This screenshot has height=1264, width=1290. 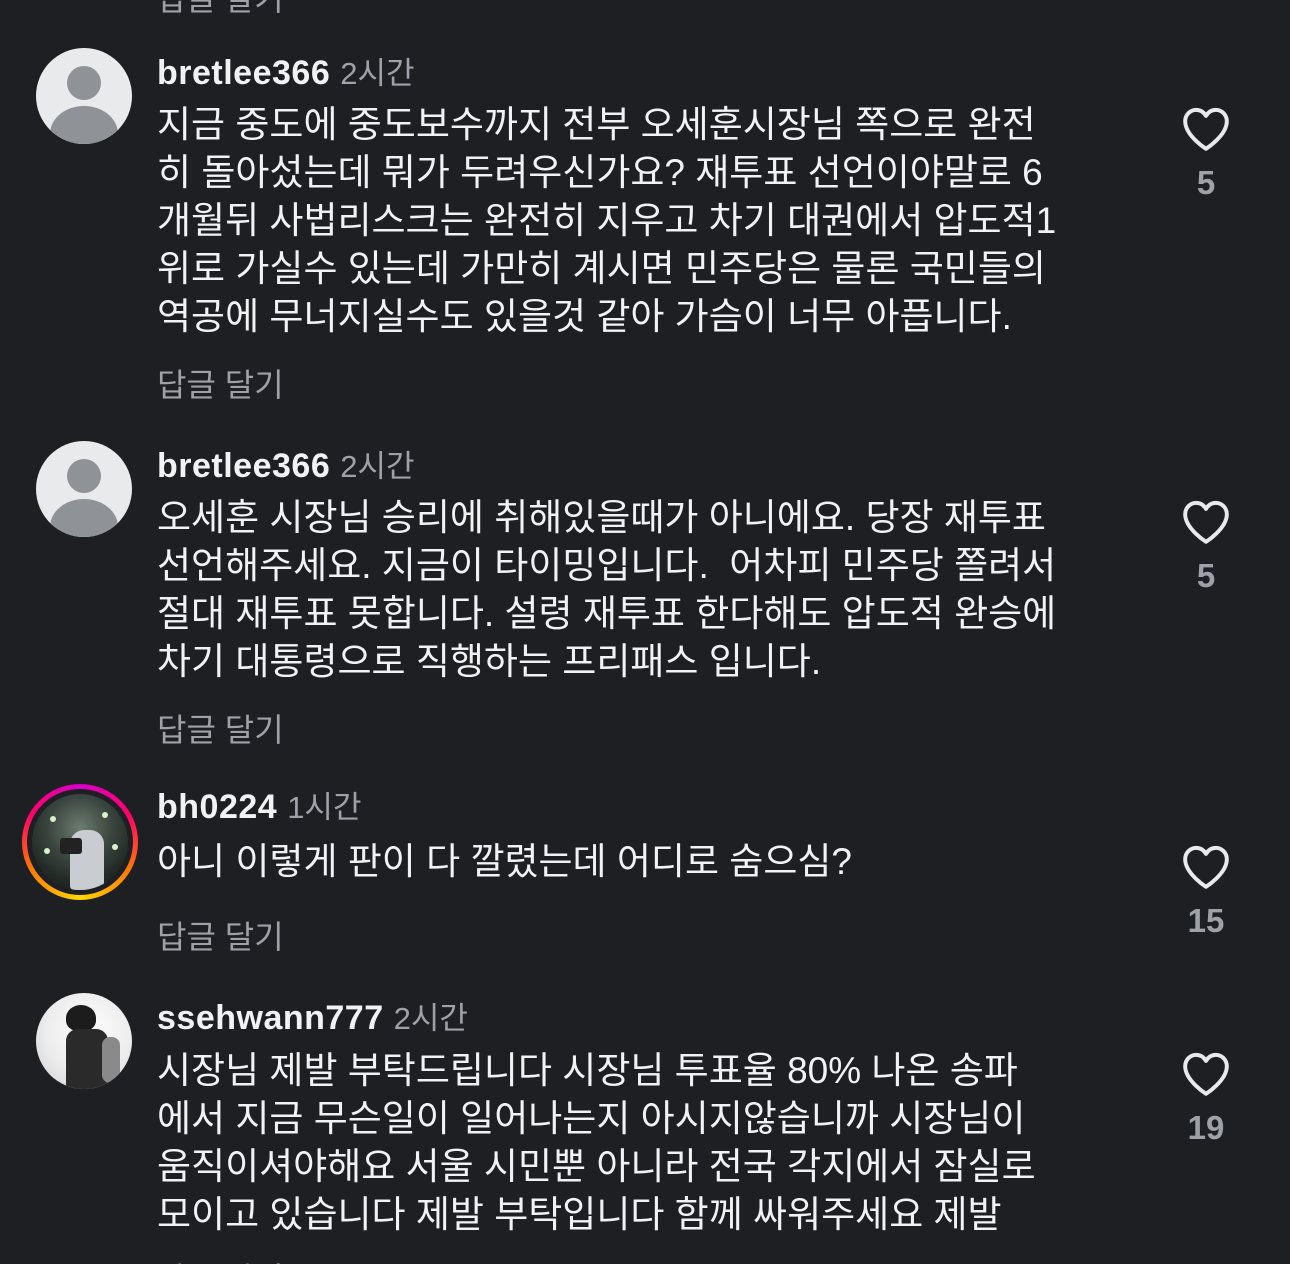 I want to click on comment-meta: ssehwann777 2시간, so click(x=312, y=1015).